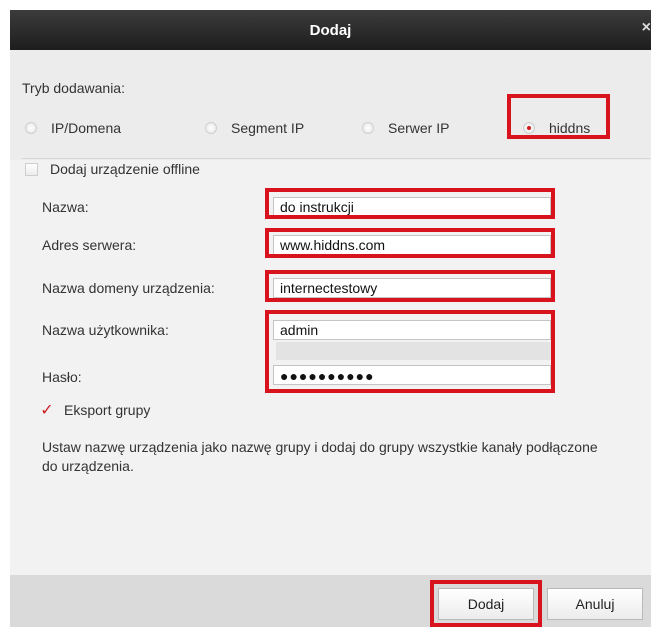 The height and width of the screenshot is (627, 651). I want to click on dialog-titlebar: Dodaj ×, so click(330, 30).